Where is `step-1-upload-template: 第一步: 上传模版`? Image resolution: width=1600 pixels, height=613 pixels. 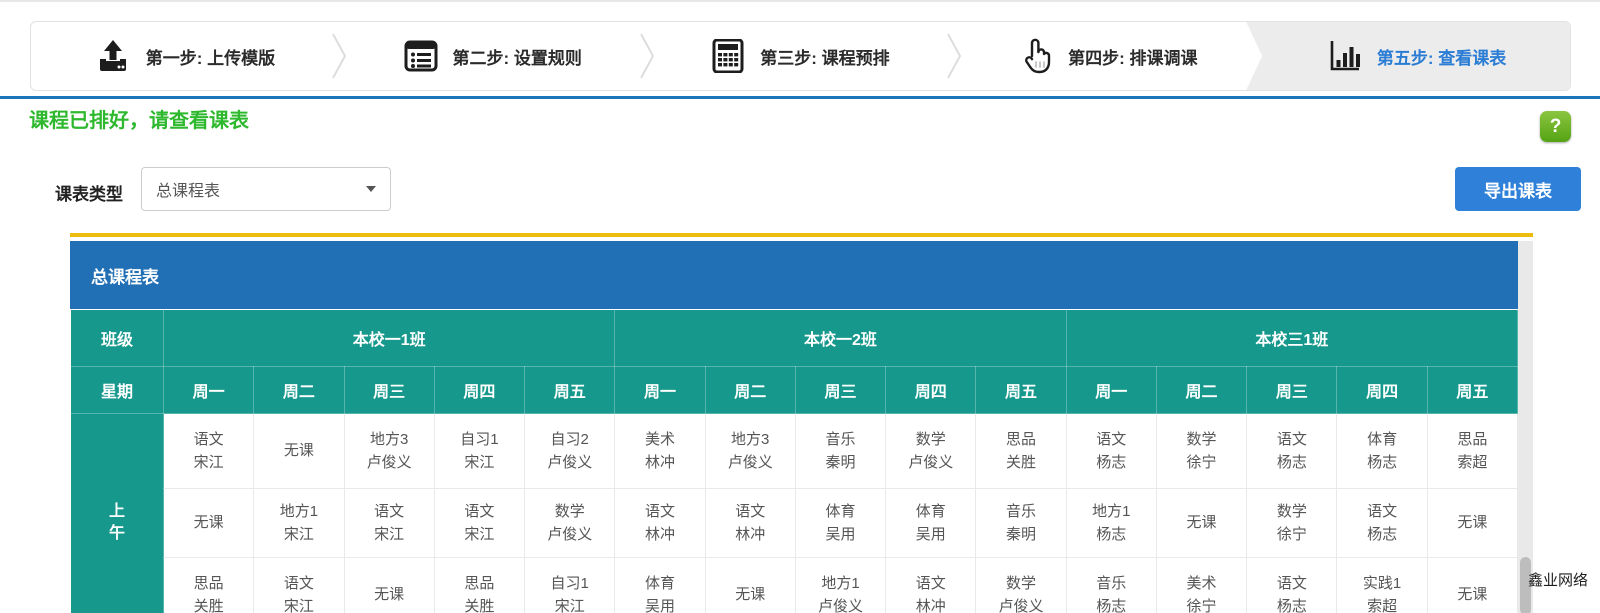
step-1-upload-template: 第一步: 上传模版 is located at coordinates (185, 56).